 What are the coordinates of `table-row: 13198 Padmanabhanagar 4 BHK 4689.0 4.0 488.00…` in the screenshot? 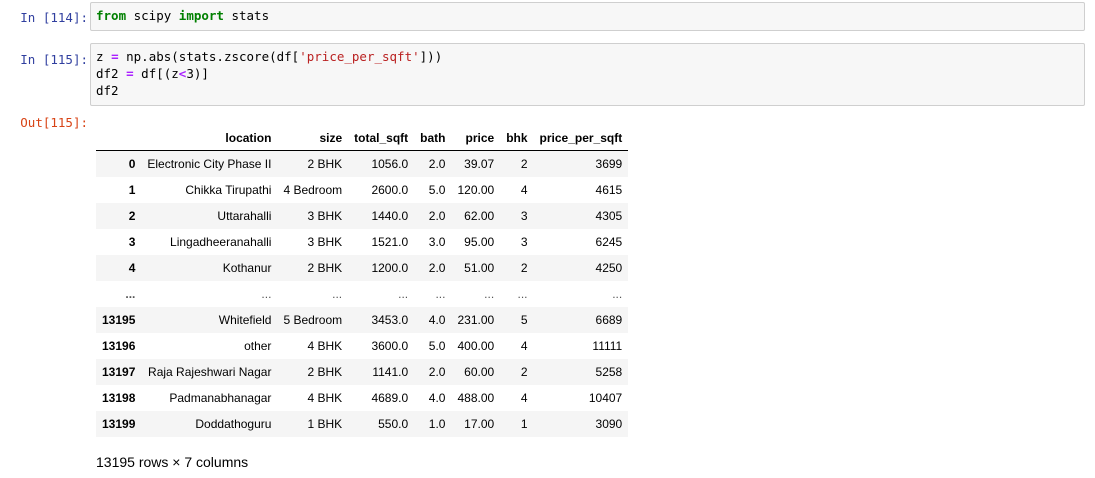 It's located at (362, 398).